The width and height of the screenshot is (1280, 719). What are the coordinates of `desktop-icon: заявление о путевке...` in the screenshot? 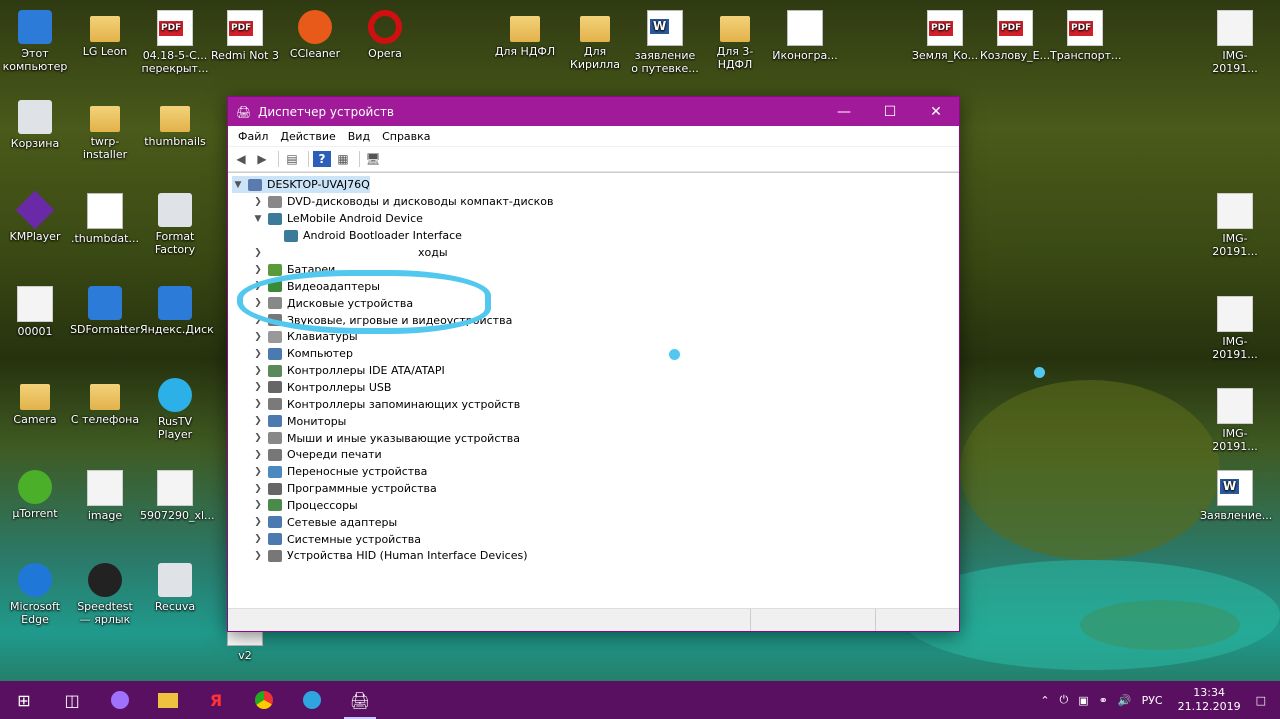 It's located at (665, 42).